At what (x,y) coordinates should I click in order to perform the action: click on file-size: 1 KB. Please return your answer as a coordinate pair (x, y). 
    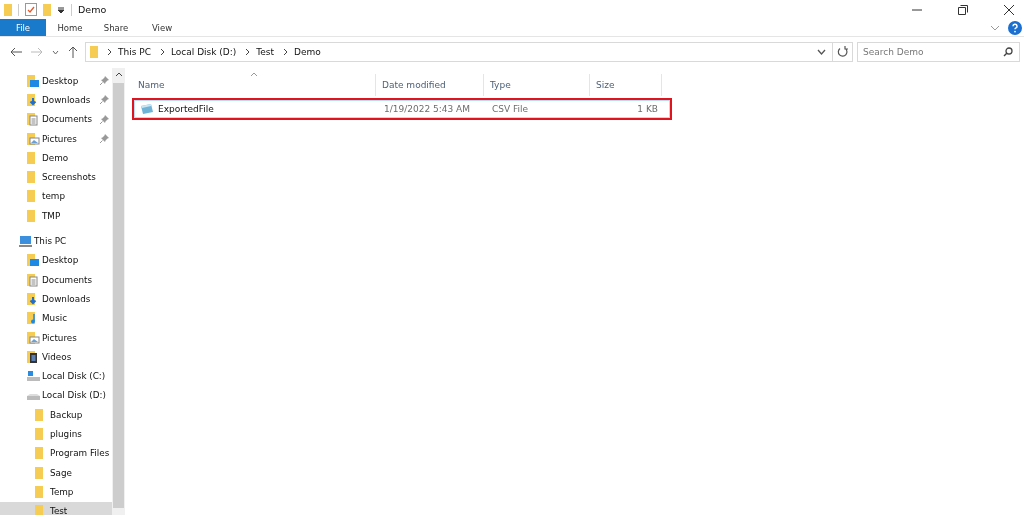
    Looking at the image, I should click on (647, 109).